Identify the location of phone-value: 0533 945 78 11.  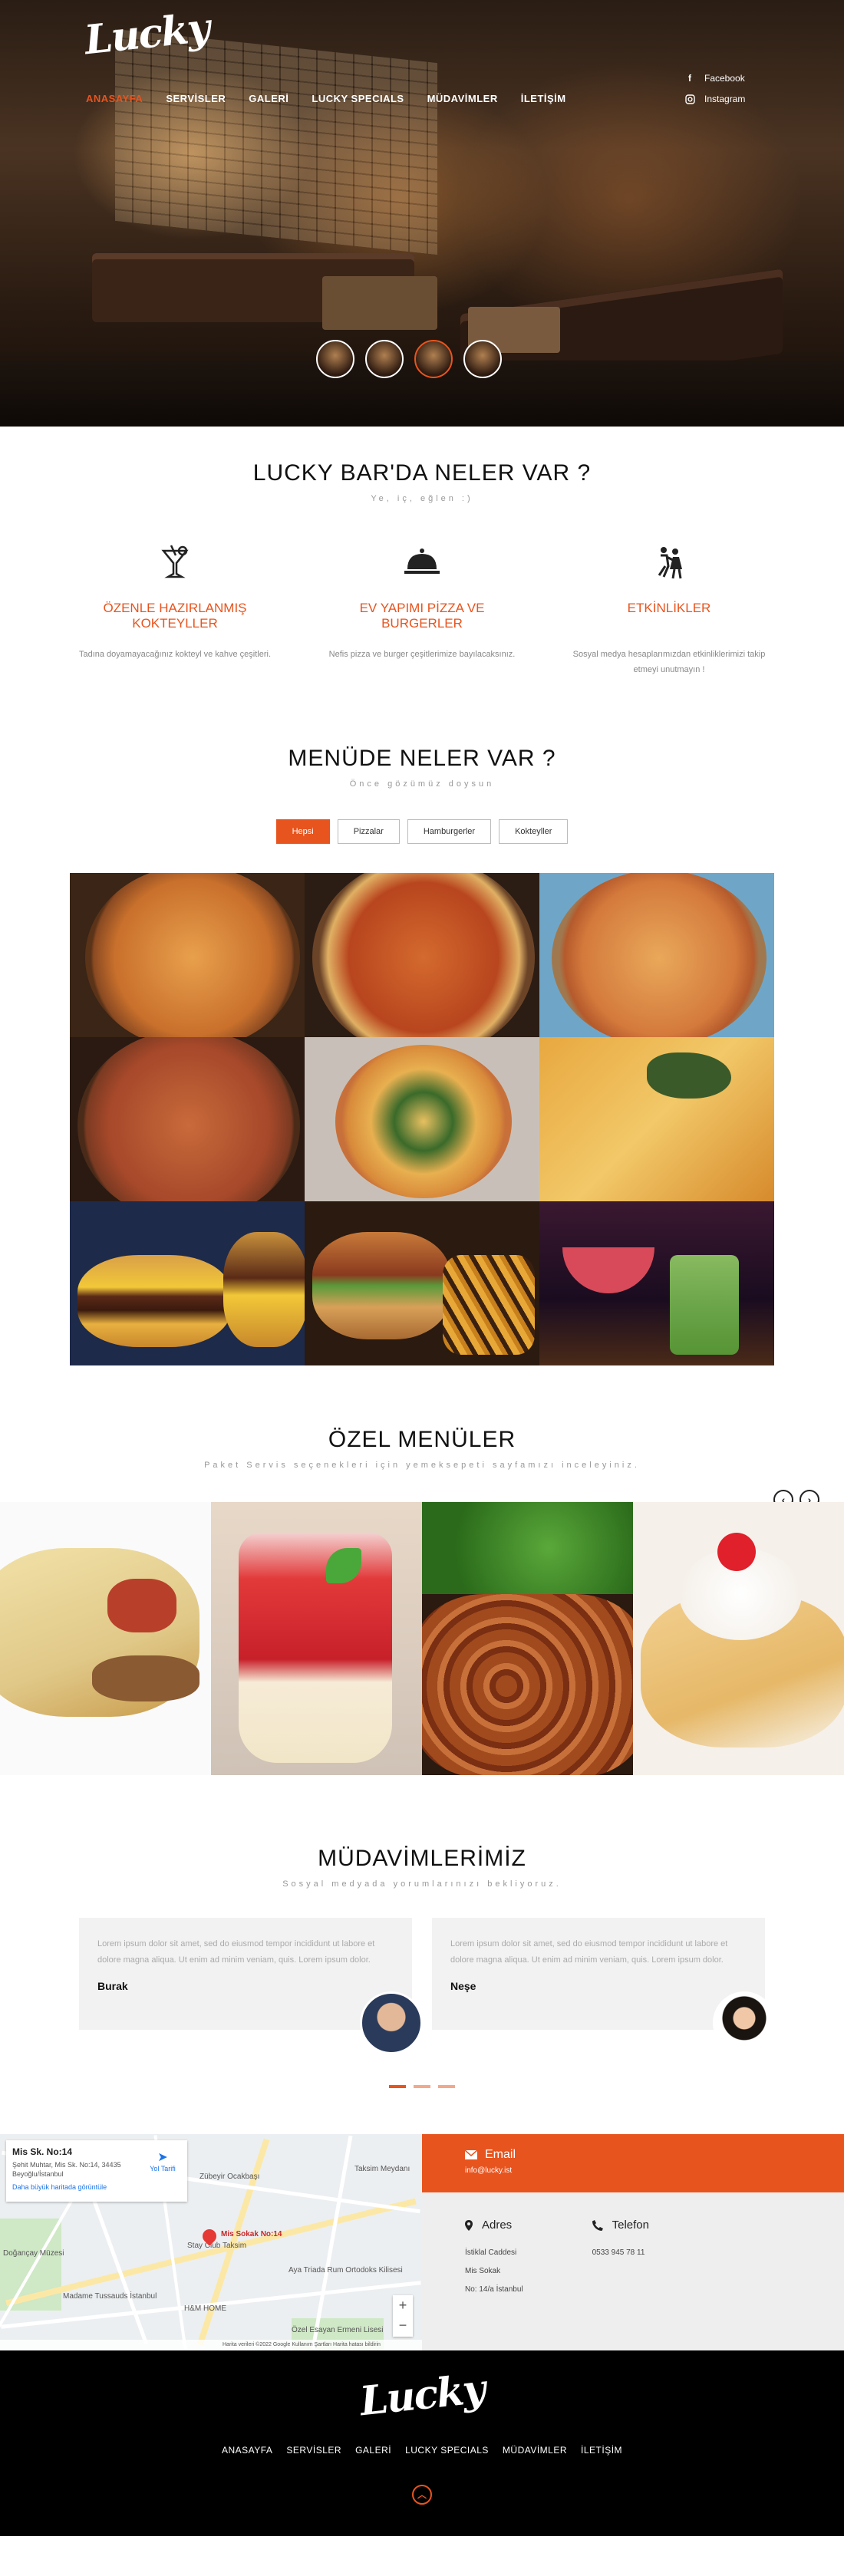
(620, 2253).